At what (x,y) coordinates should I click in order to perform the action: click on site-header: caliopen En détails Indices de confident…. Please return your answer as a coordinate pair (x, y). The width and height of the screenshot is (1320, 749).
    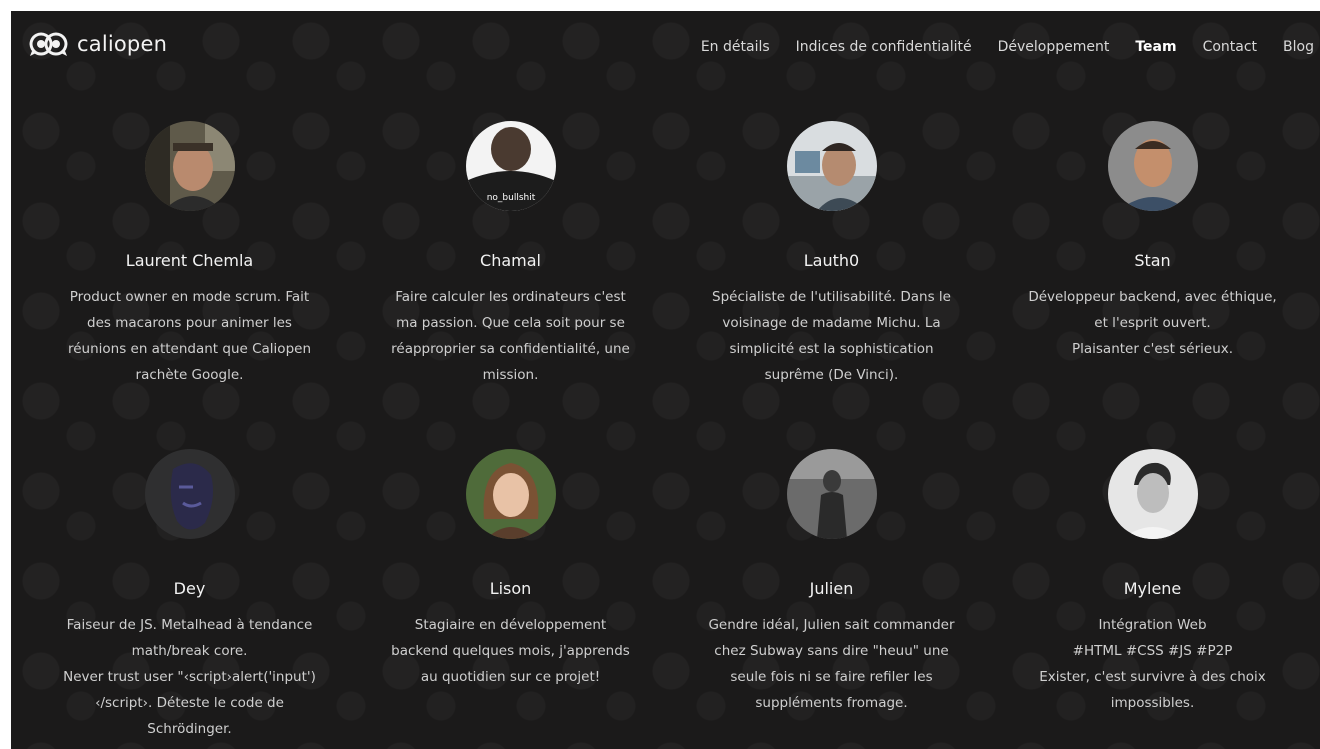
    Looking at the image, I should click on (665, 46).